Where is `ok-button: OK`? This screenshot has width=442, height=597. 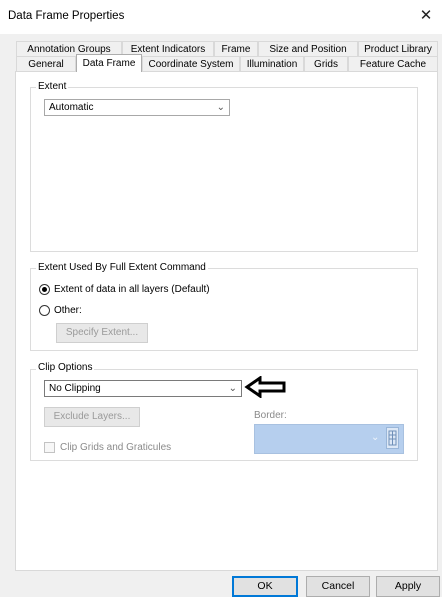
ok-button: OK is located at coordinates (265, 586).